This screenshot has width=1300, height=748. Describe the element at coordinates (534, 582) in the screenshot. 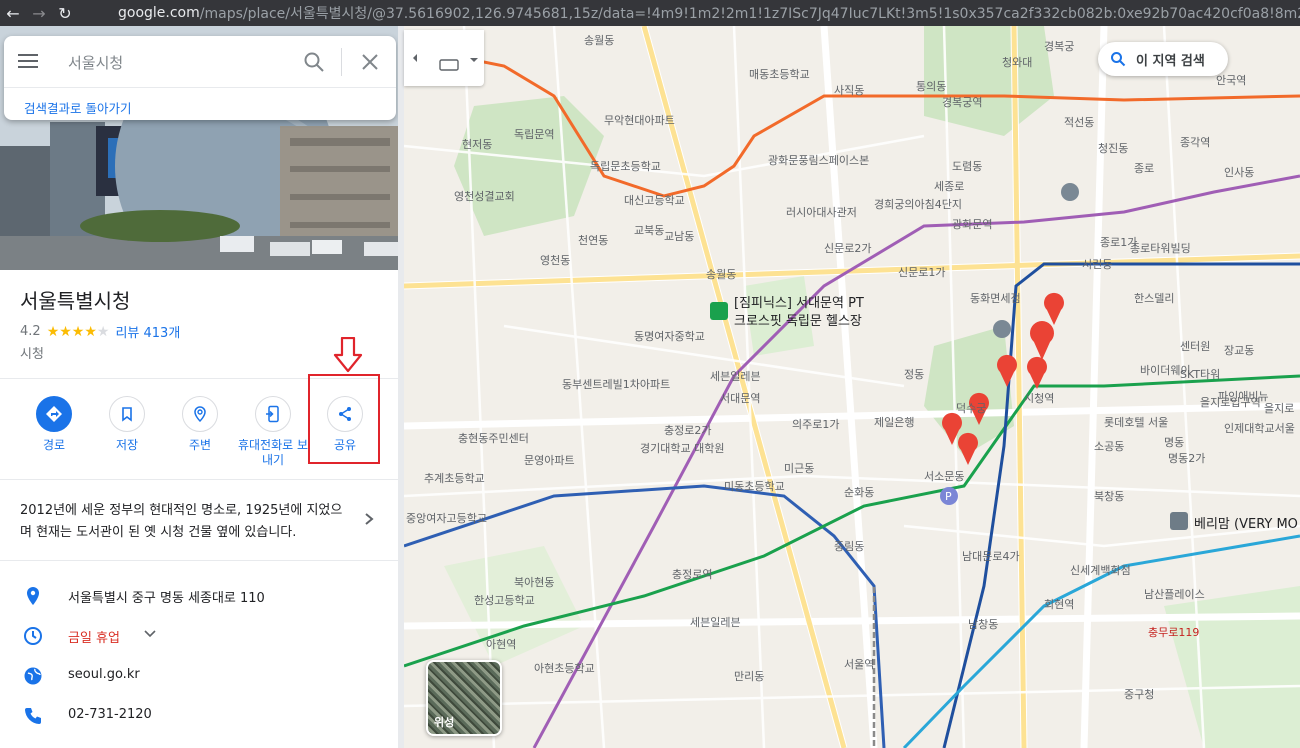

I see `map-label: 북아현동` at that location.